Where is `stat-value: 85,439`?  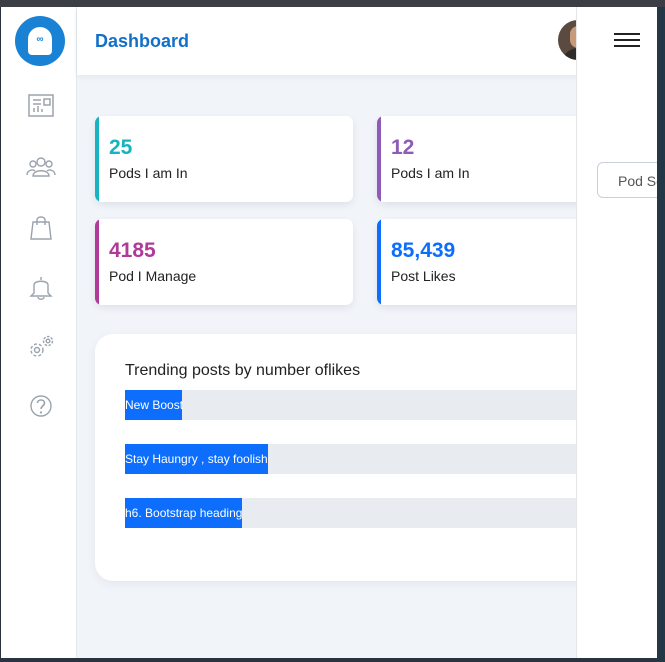
stat-value: 85,439 is located at coordinates (423, 250).